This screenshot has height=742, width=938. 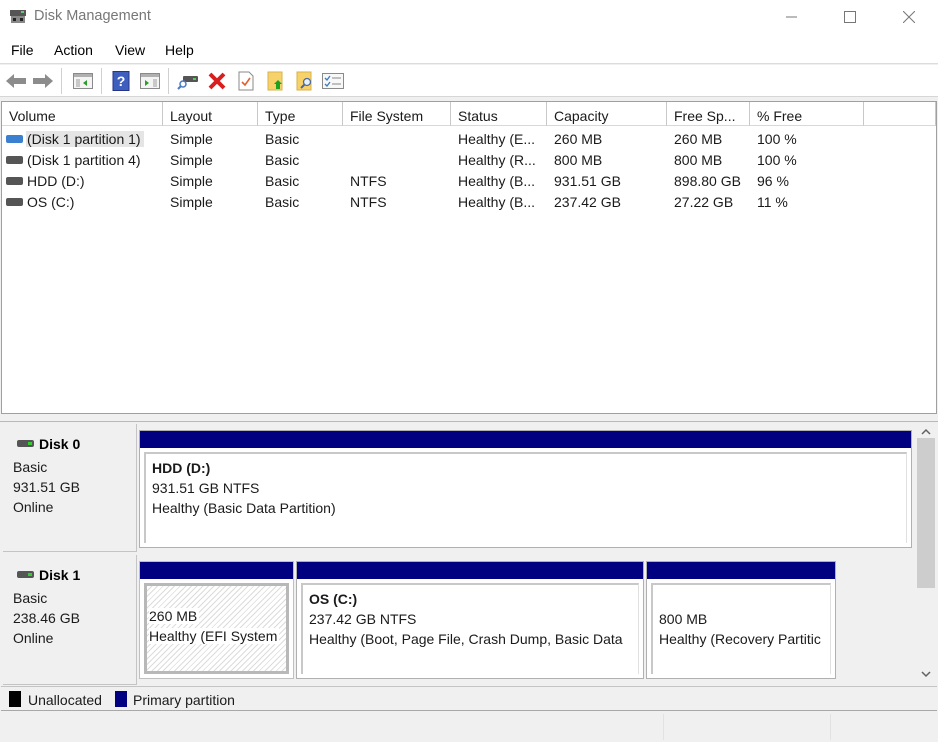 I want to click on cell-volume: HDD (D:), so click(x=56, y=181).